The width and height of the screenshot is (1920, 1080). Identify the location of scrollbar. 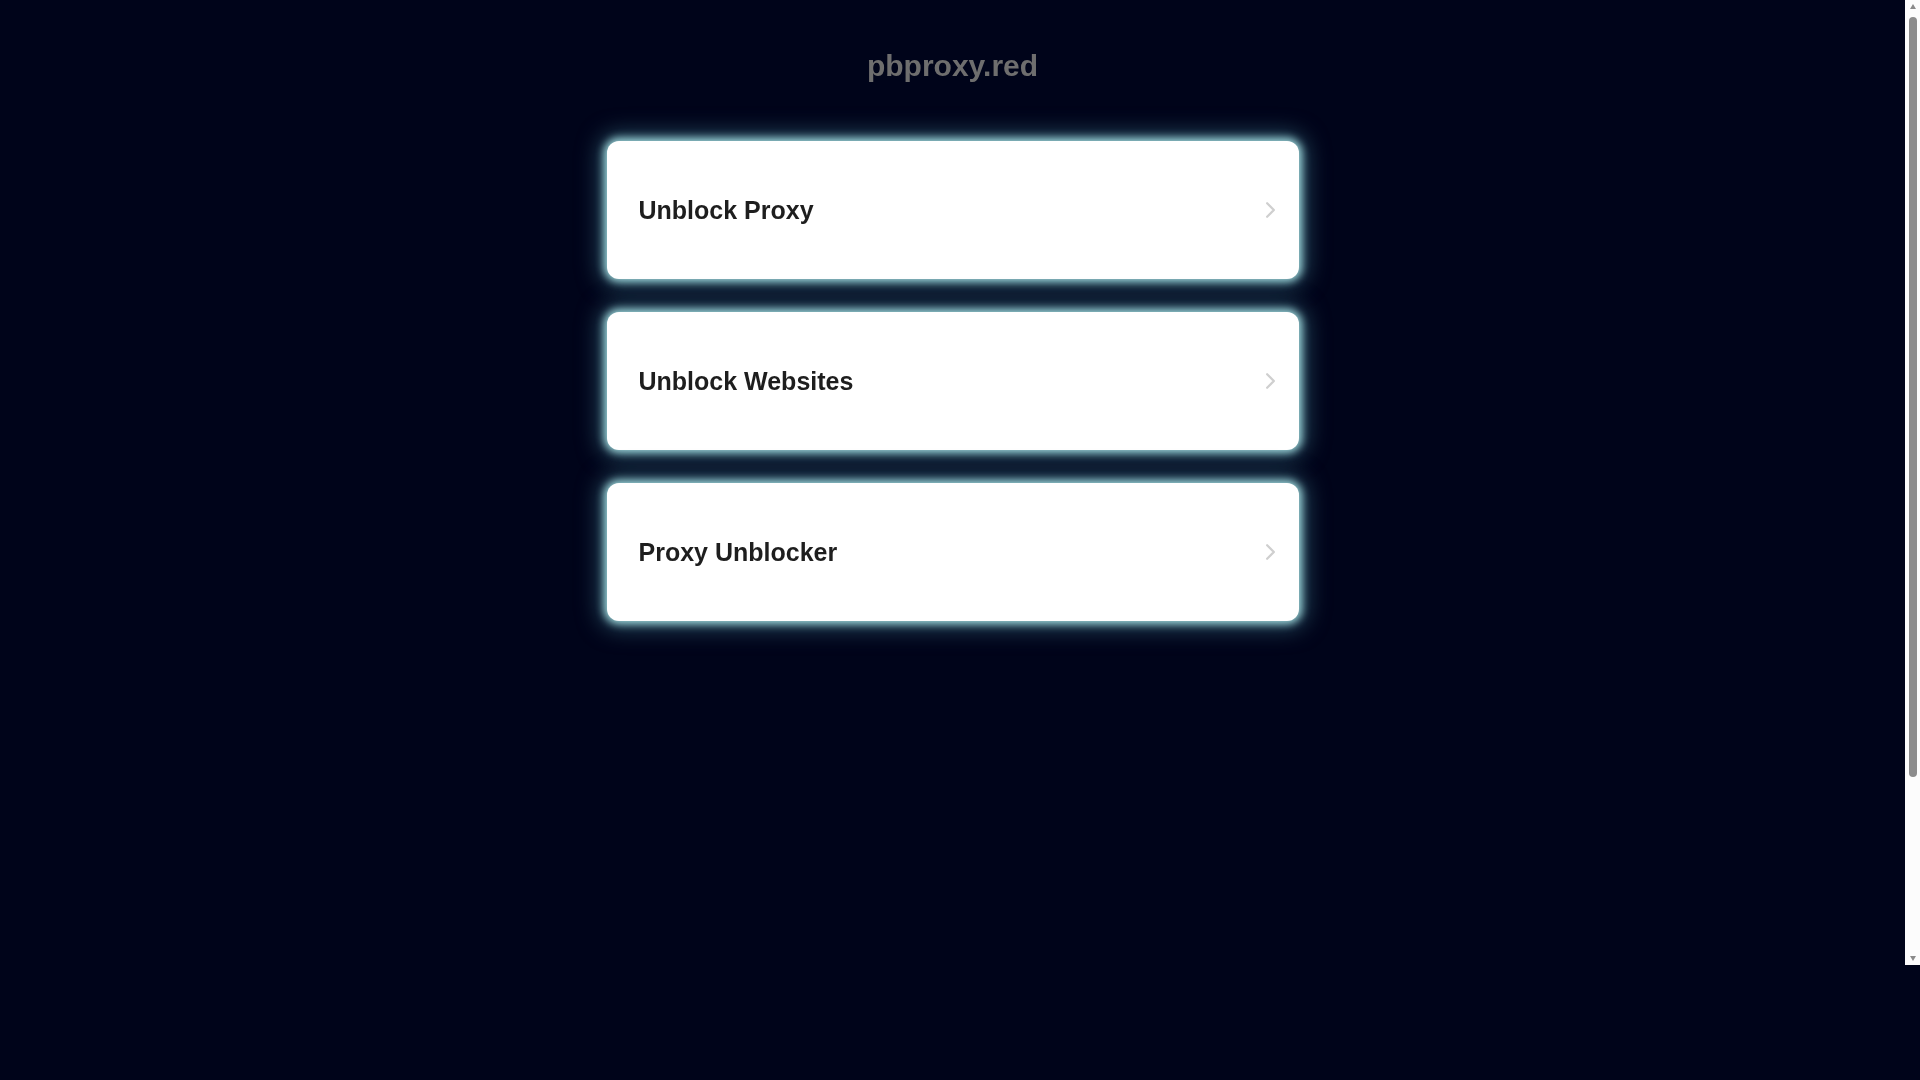
(1912, 482).